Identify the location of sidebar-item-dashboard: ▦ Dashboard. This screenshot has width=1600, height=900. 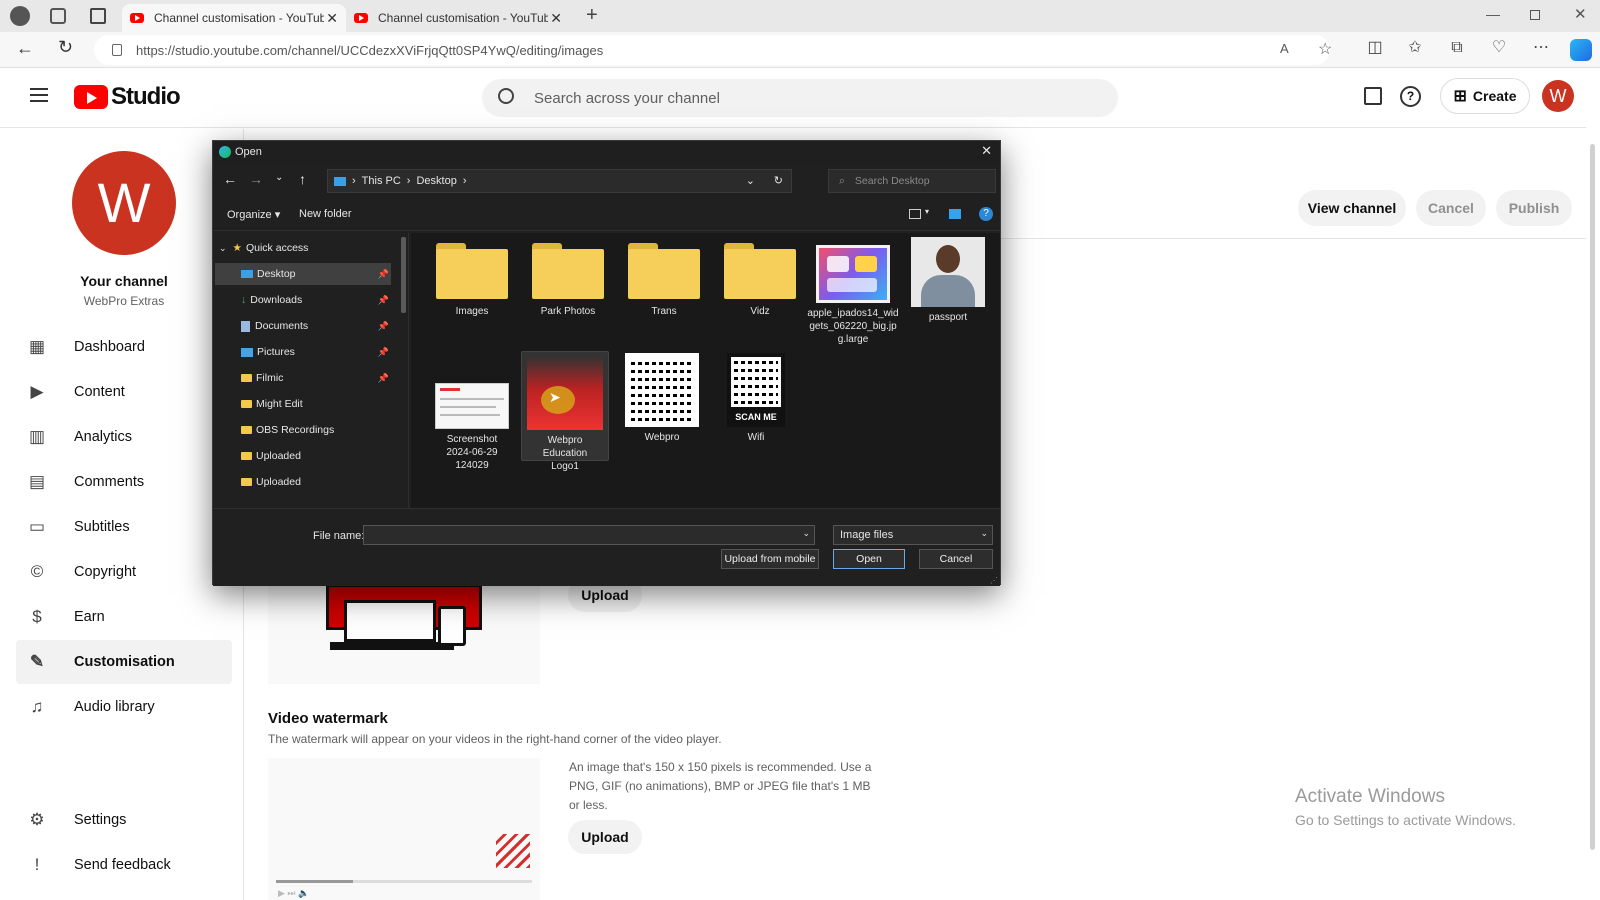
(124, 347).